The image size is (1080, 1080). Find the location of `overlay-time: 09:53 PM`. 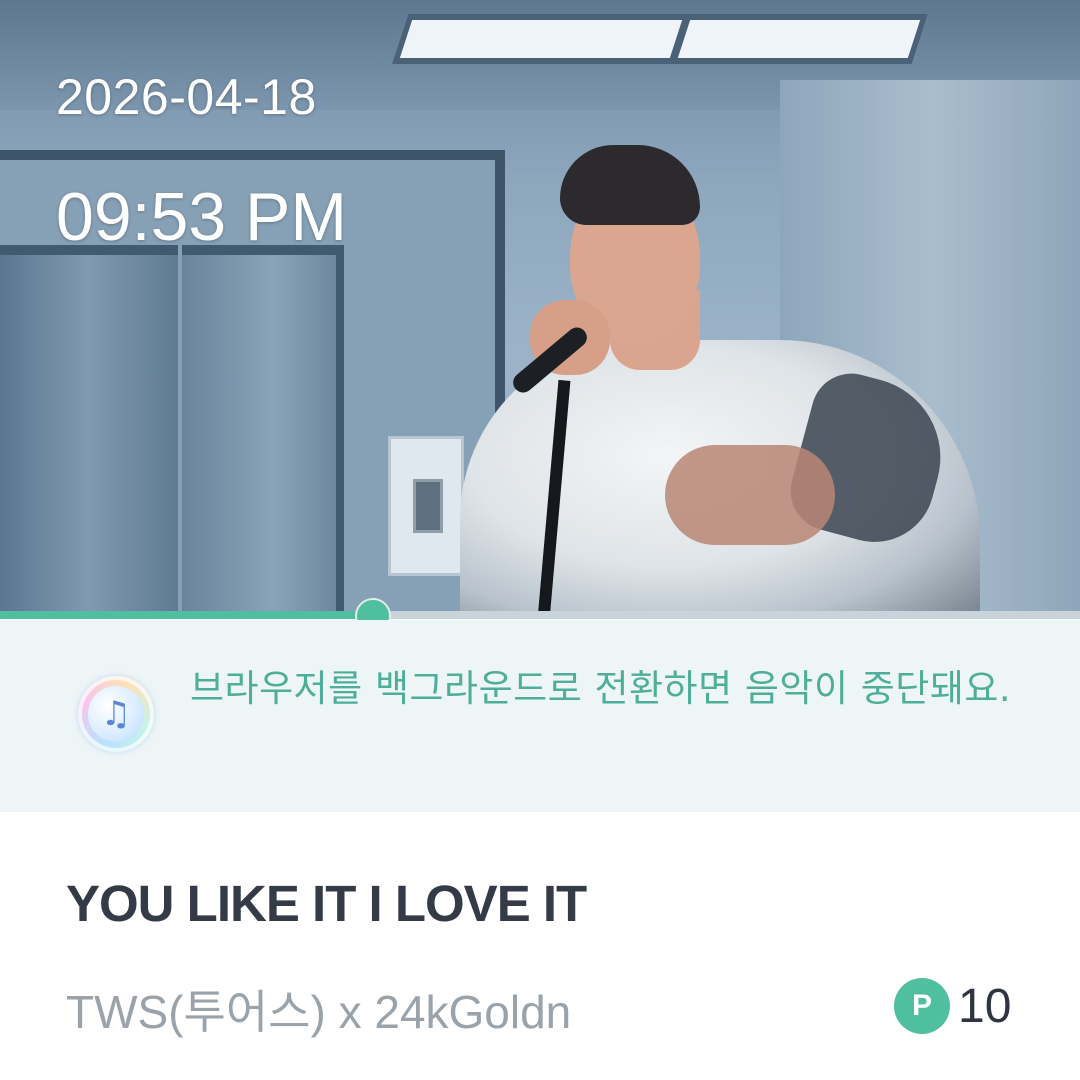

overlay-time: 09:53 PM is located at coordinates (202, 217).